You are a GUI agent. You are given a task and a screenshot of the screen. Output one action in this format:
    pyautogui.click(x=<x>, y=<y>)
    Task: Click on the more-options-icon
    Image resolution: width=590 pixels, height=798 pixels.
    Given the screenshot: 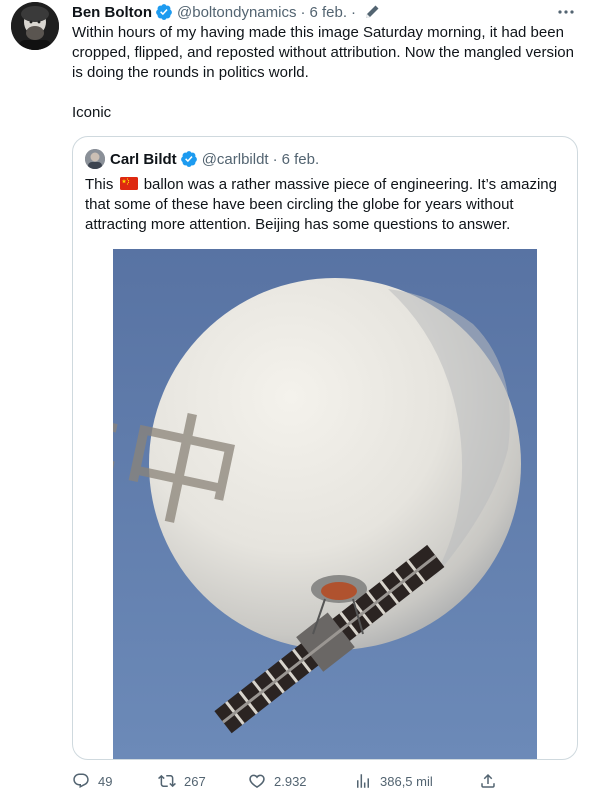 What is the action you would take?
    pyautogui.click(x=566, y=12)
    